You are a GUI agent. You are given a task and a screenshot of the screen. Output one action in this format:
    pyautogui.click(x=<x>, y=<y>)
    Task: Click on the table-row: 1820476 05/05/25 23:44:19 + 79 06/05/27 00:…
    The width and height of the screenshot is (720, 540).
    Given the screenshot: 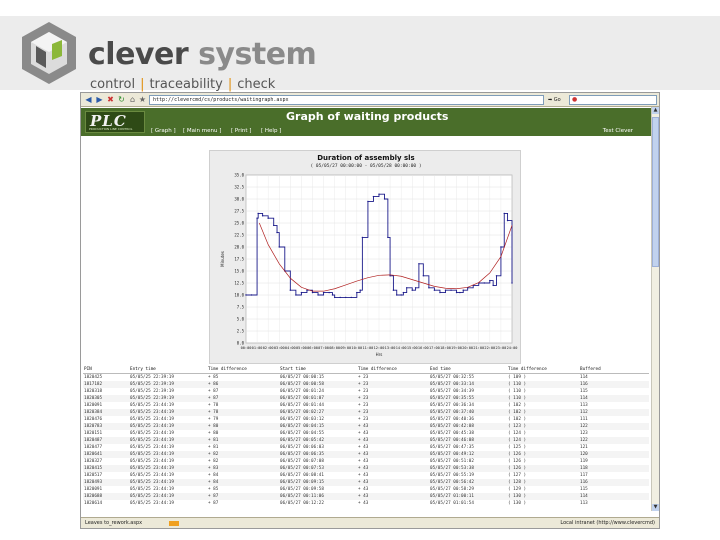 What is the action you would take?
    pyautogui.click(x=366, y=419)
    